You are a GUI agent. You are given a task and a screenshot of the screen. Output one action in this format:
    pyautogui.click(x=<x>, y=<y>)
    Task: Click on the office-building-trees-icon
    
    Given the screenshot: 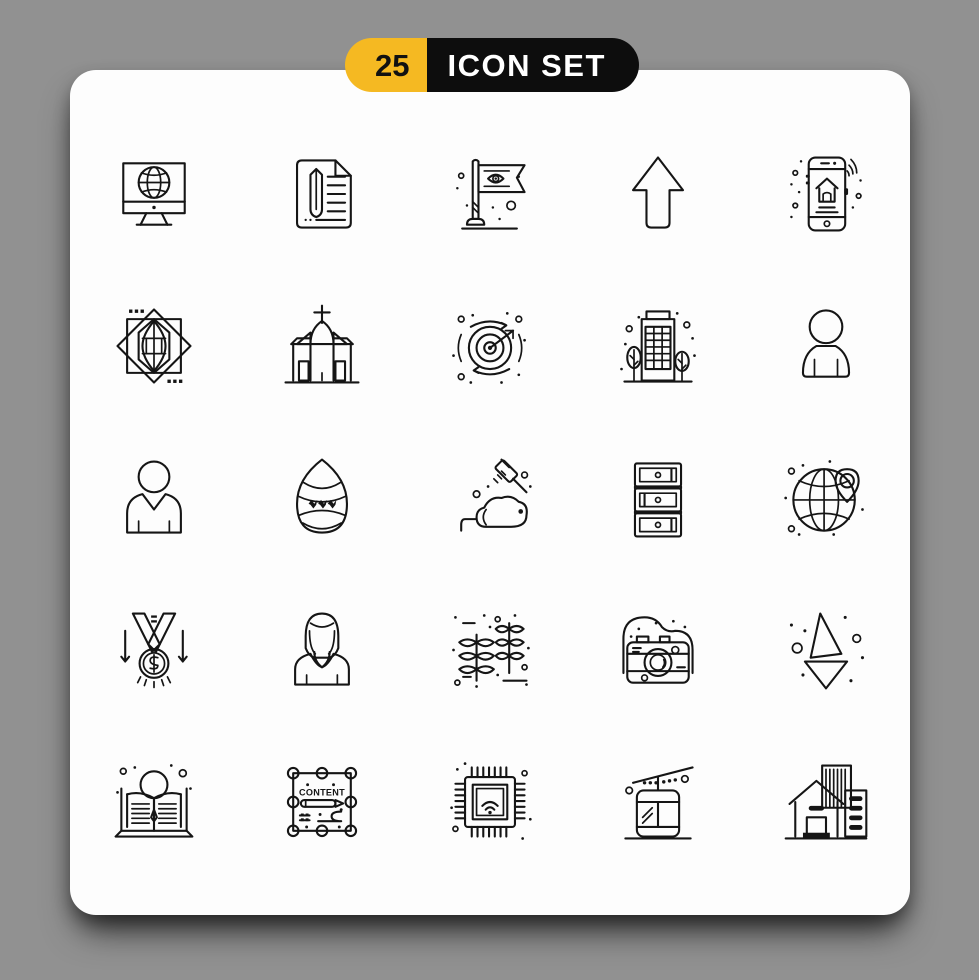 What is the action you would take?
    pyautogui.click(x=658, y=346)
    